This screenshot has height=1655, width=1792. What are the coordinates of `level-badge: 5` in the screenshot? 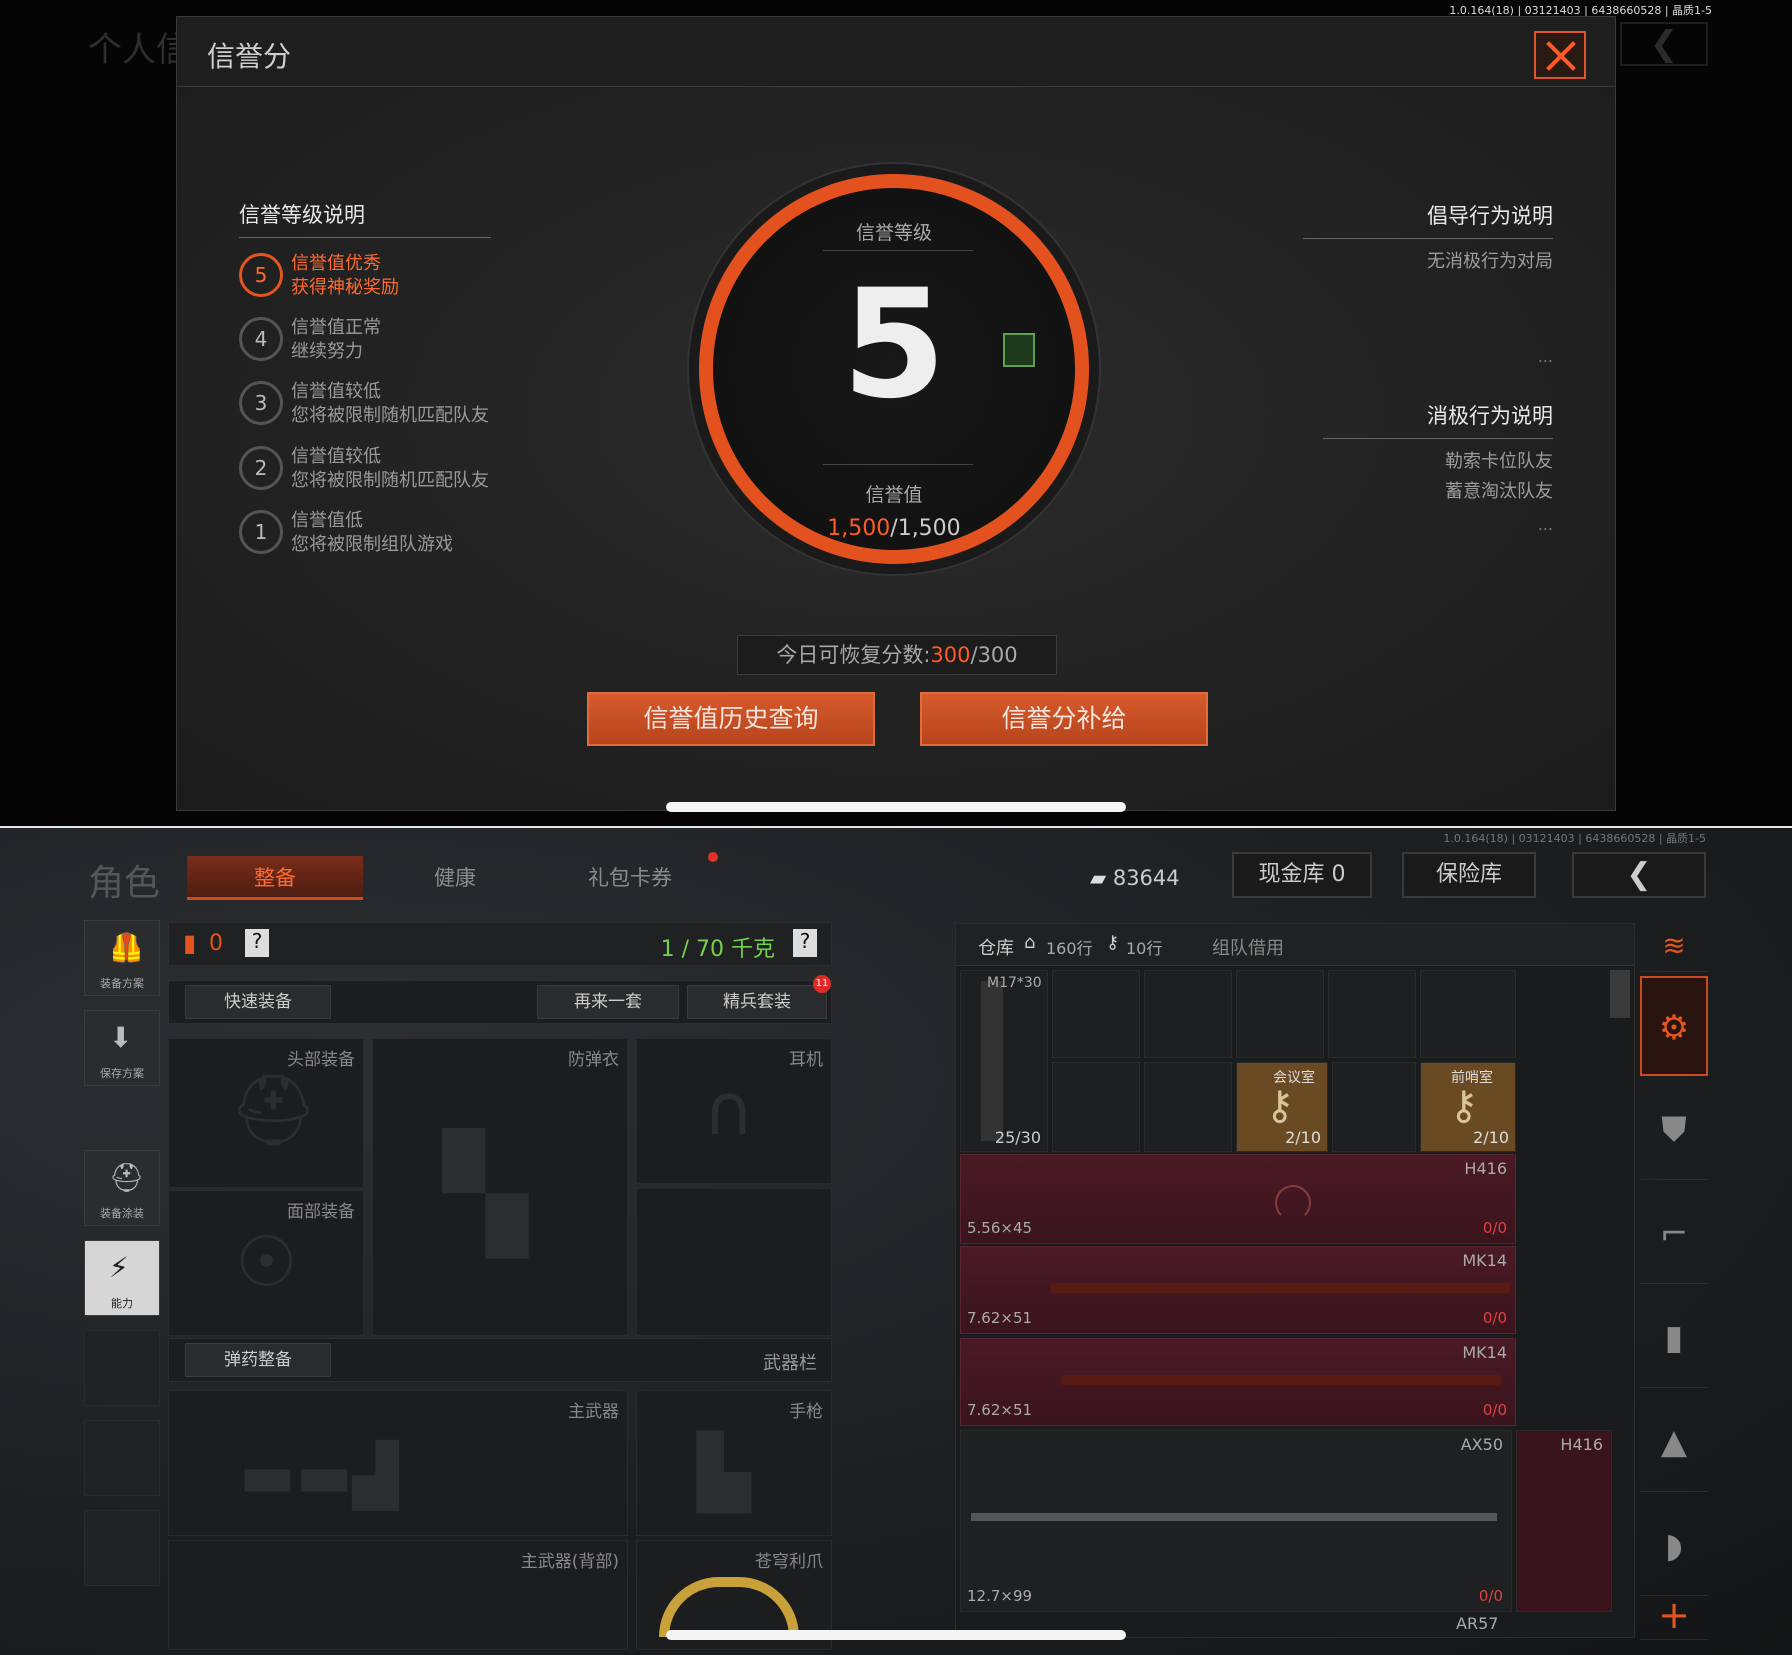 It's located at (261, 275).